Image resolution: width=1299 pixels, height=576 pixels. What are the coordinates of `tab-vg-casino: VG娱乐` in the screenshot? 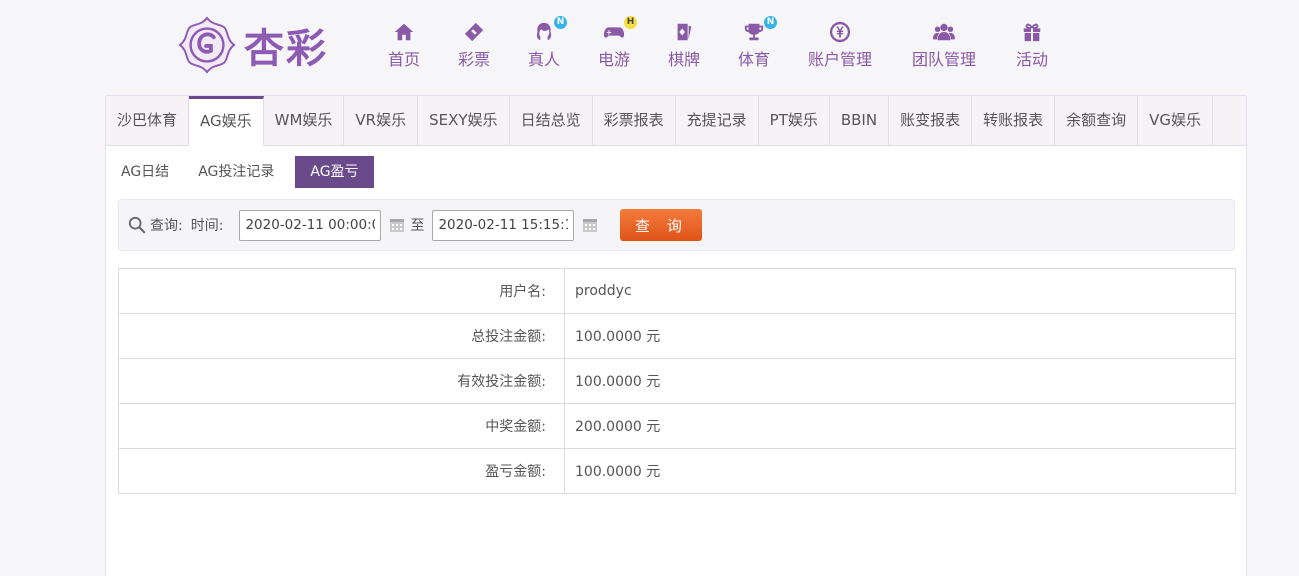 It's located at (1175, 120).